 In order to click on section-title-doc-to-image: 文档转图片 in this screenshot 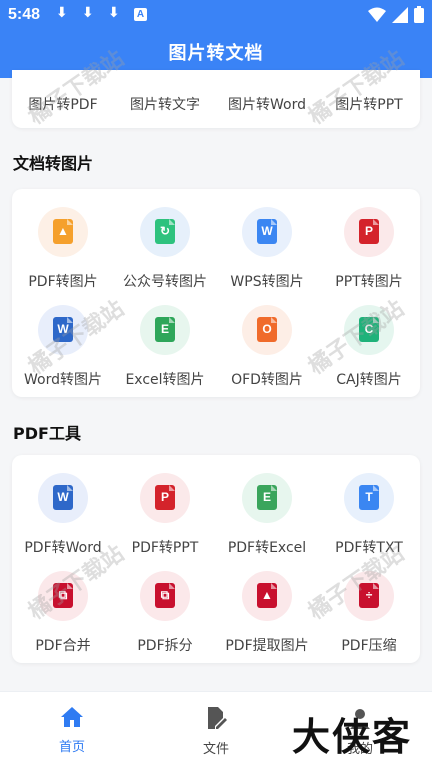, I will do `click(53, 163)`.